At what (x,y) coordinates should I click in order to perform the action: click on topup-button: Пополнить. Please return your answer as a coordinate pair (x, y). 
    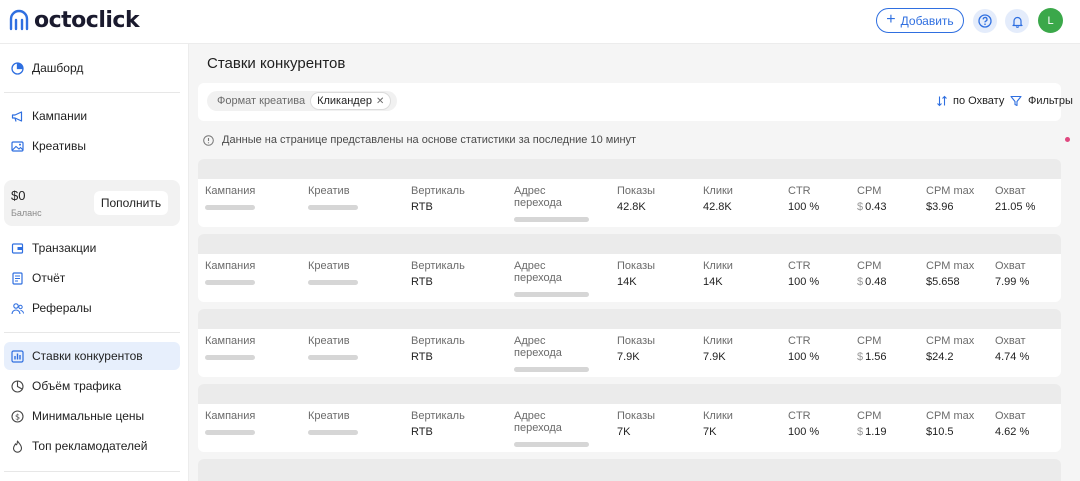
    Looking at the image, I should click on (131, 203).